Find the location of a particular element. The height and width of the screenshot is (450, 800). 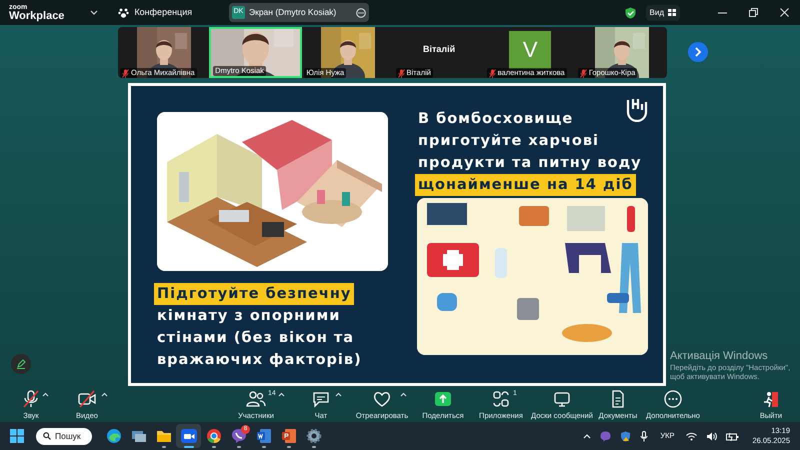

folder-icon is located at coordinates (164, 436).